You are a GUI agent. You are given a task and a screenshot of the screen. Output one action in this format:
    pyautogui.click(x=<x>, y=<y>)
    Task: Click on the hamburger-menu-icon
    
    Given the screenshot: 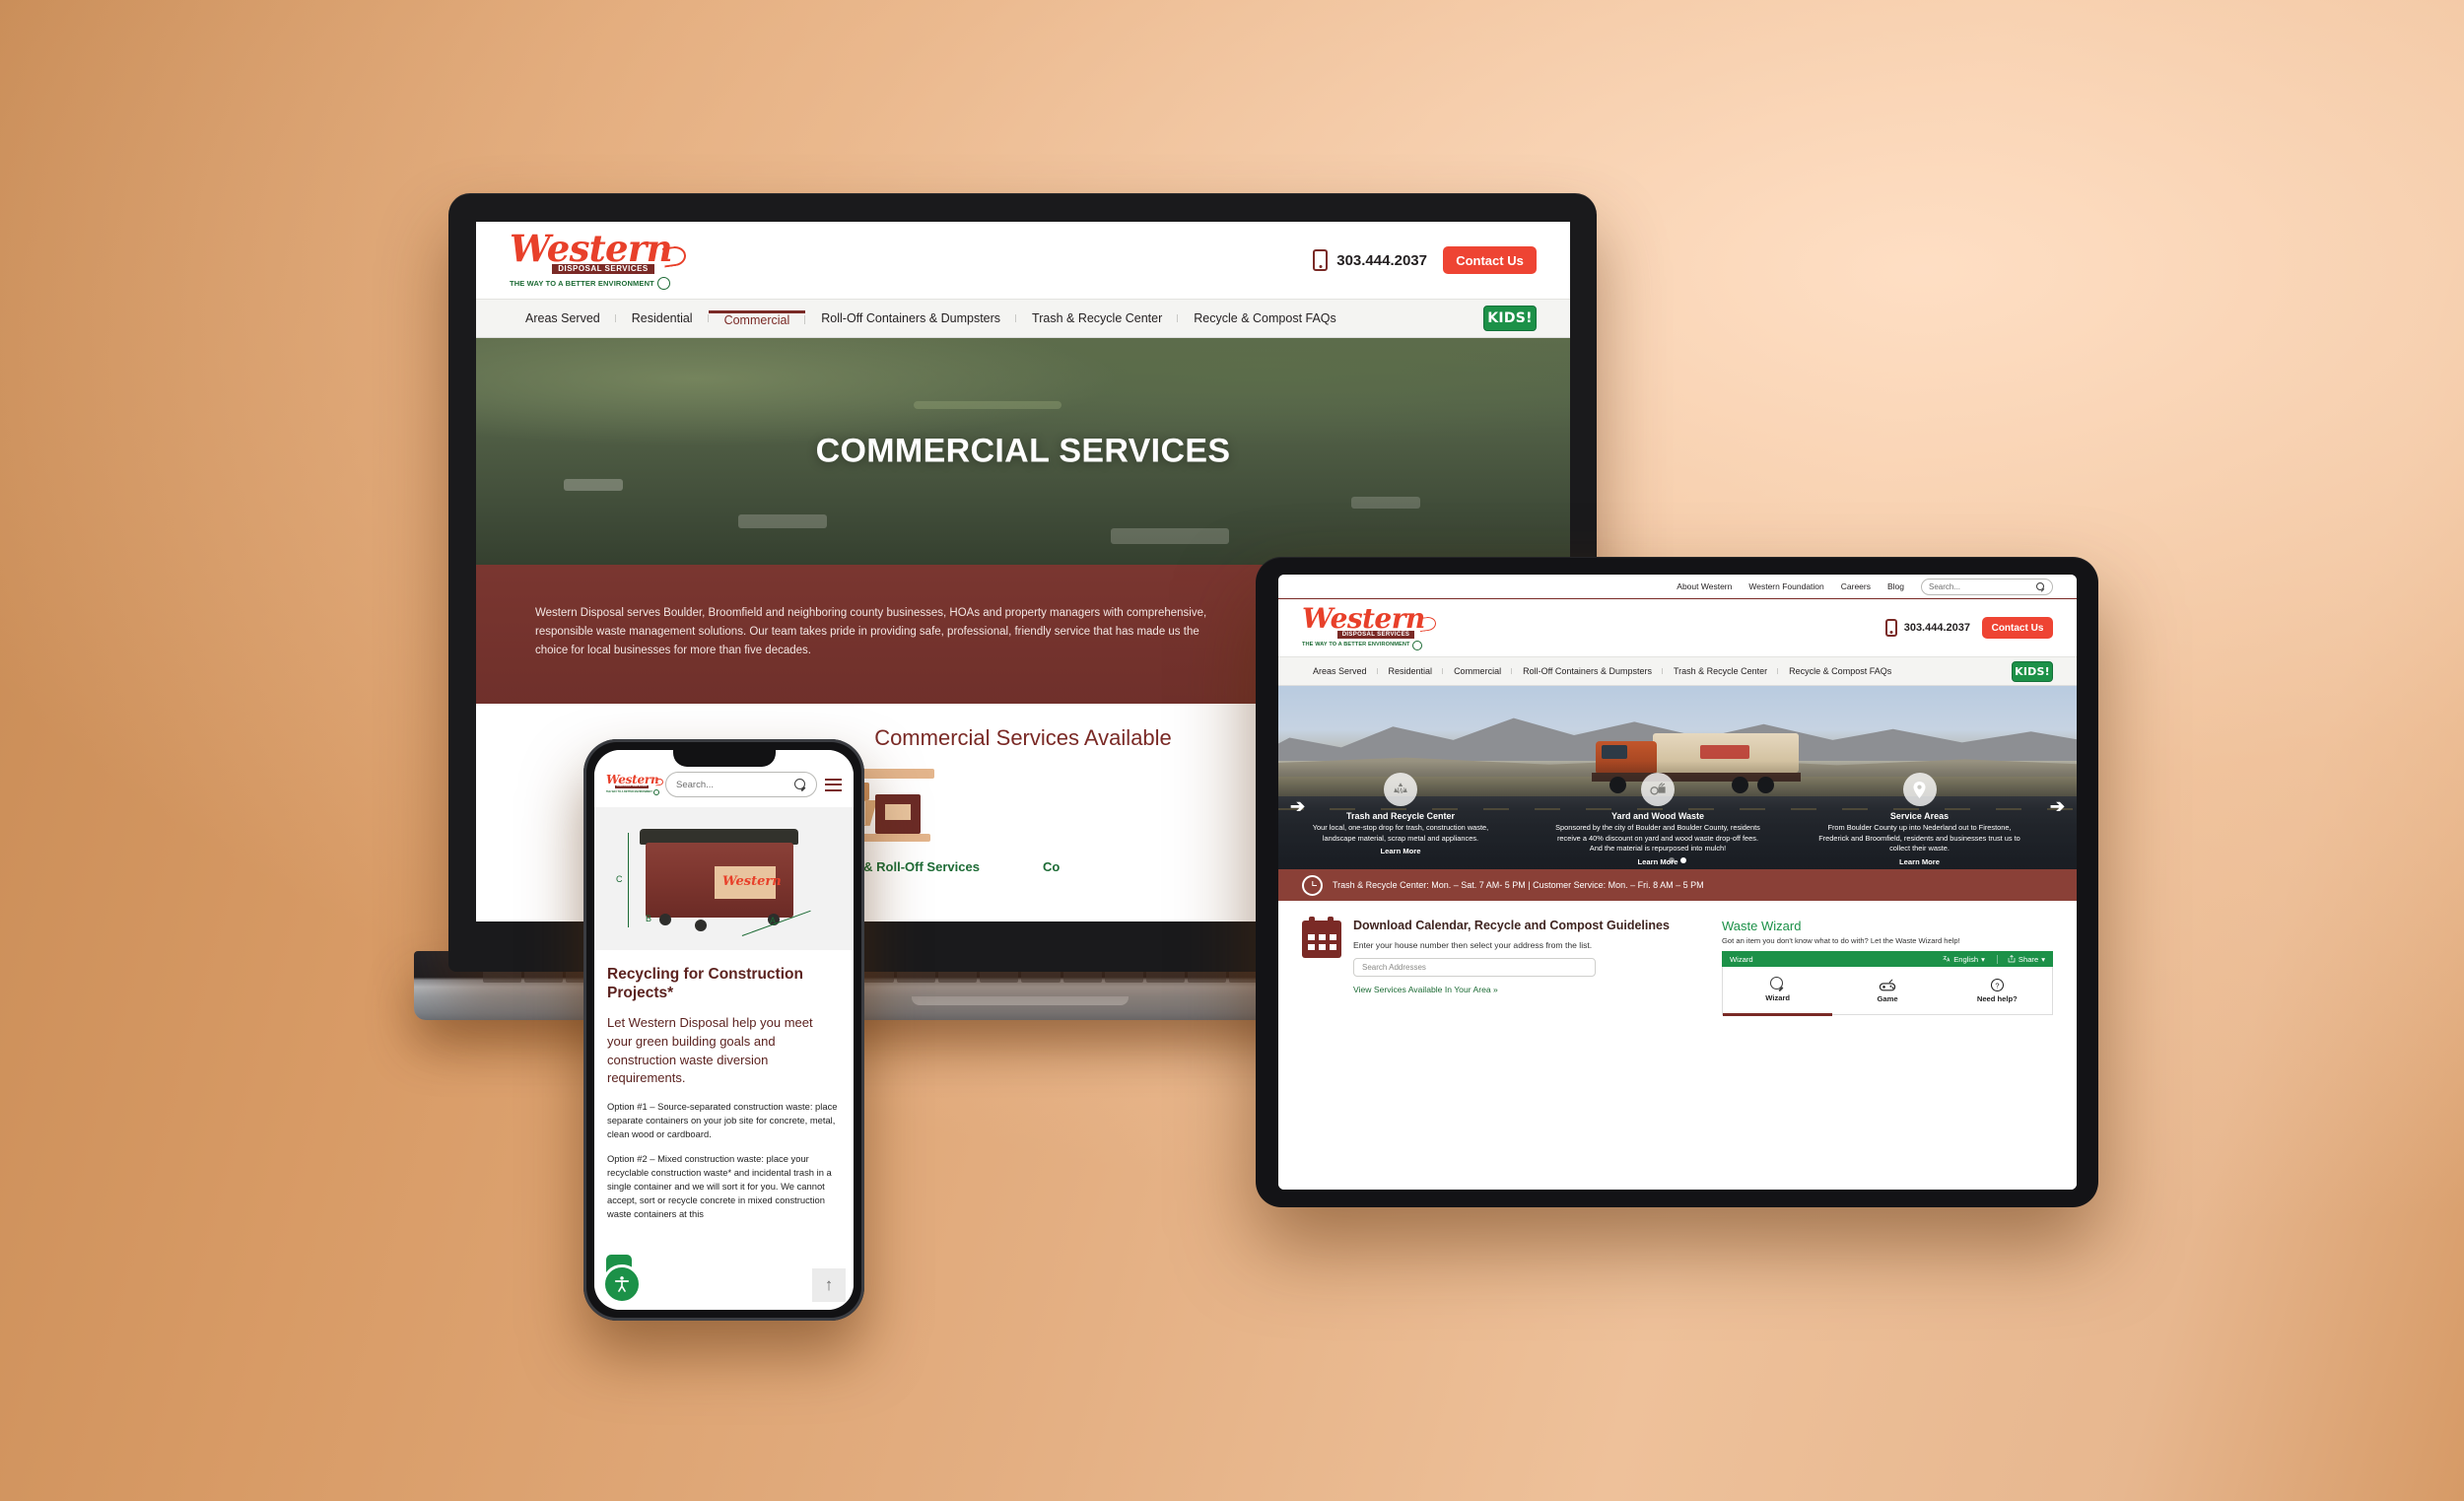 What is the action you would take?
    pyautogui.click(x=833, y=784)
    